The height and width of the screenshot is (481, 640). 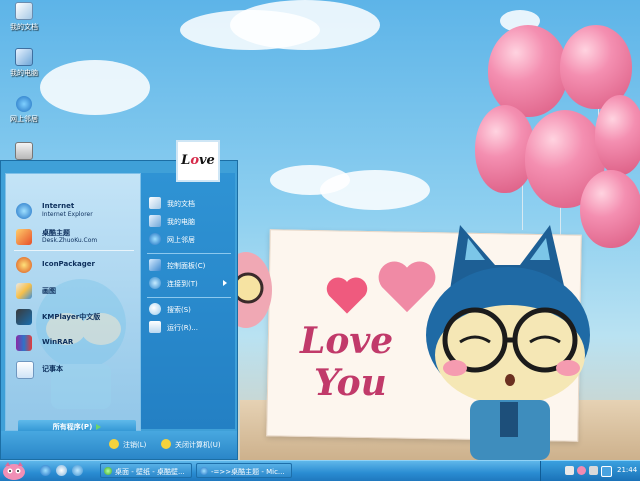 I want to click on recycle-bin-icon, so click(x=24, y=151).